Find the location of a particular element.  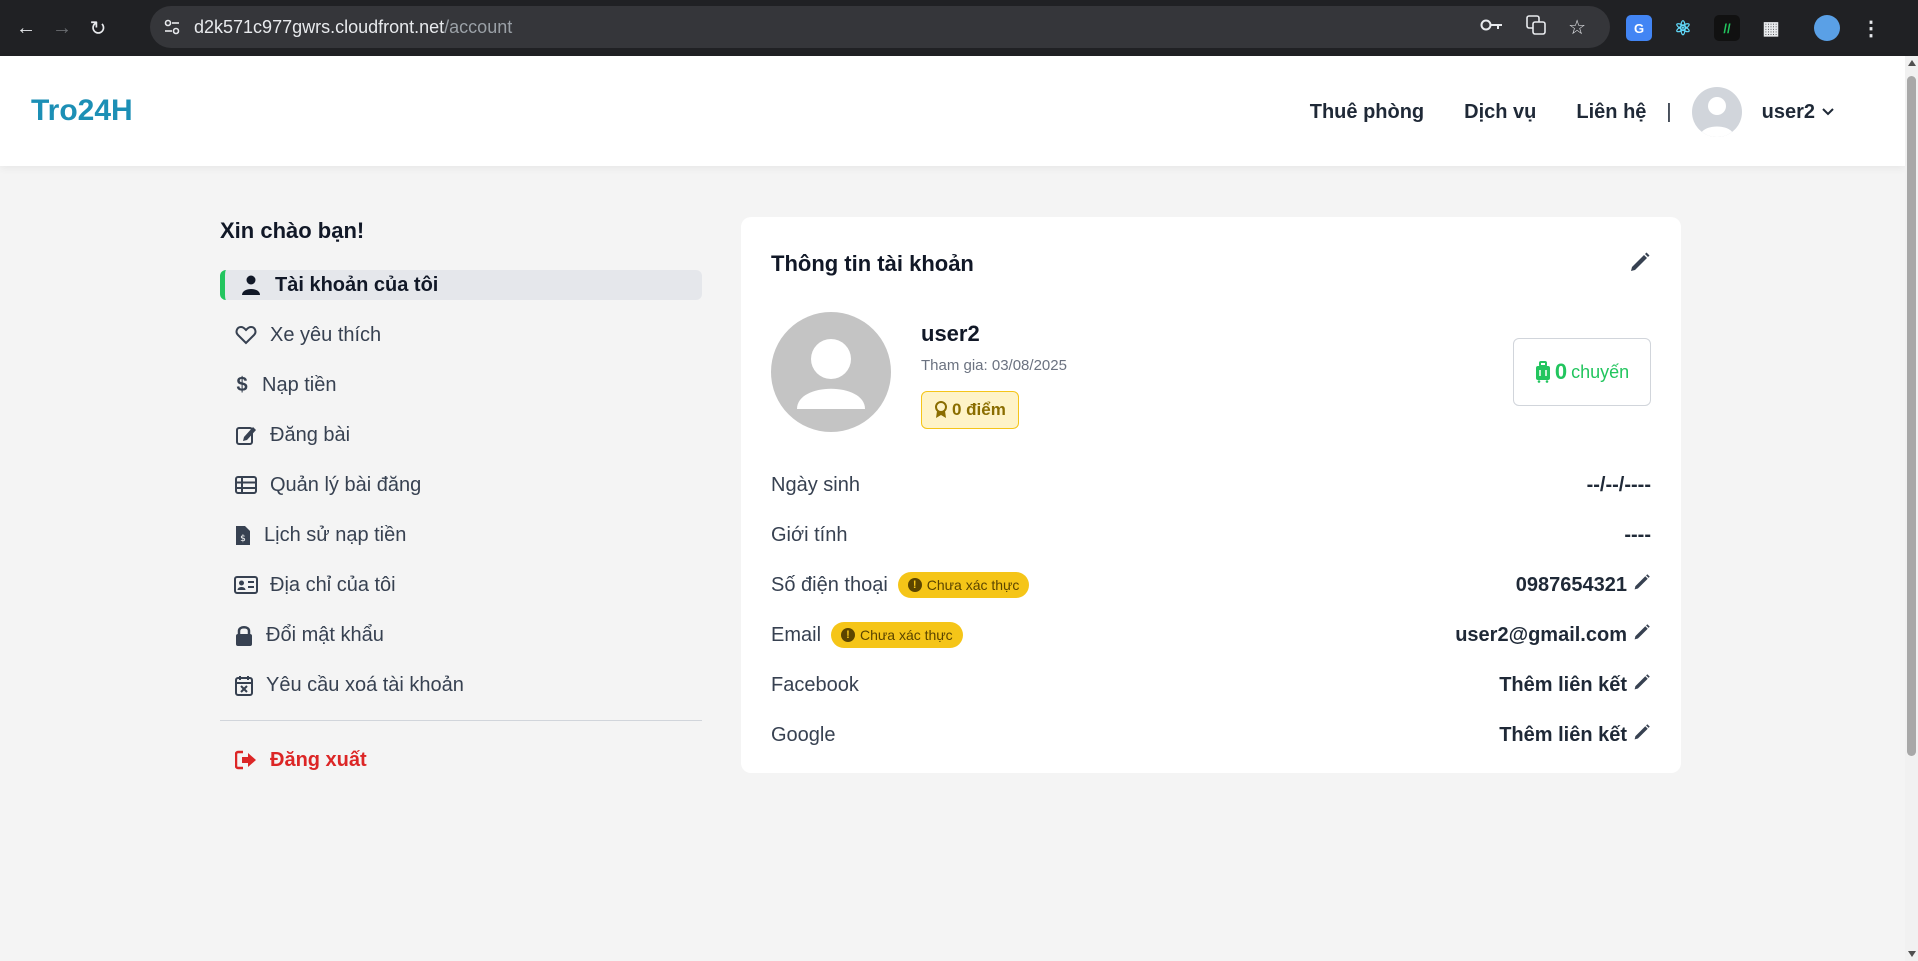

back-icon: ← is located at coordinates (26, 28).